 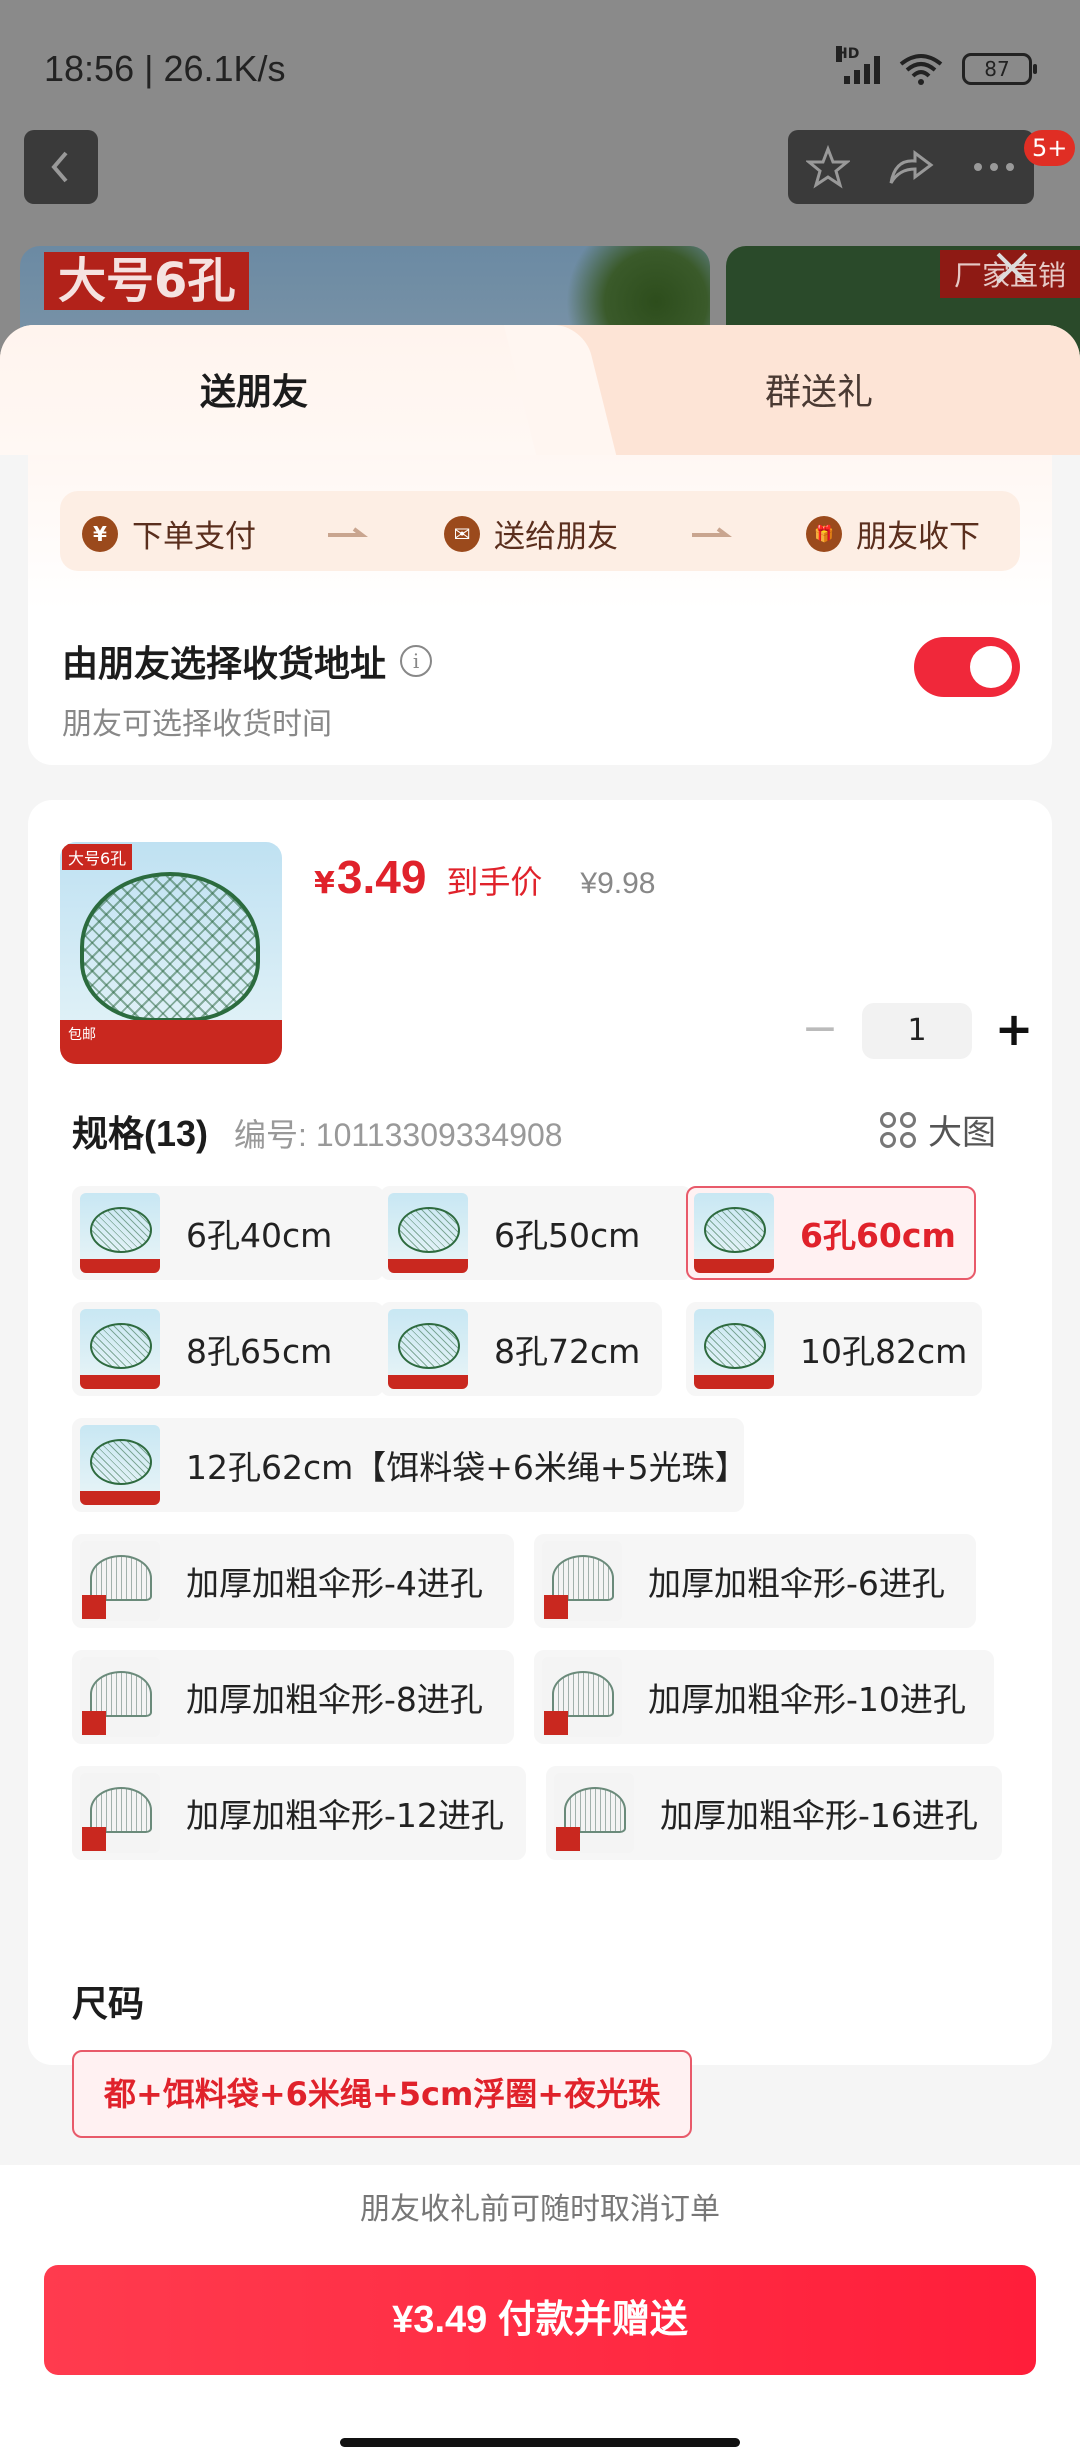 I want to click on option-label: 8孔72cm, so click(x=567, y=1351).